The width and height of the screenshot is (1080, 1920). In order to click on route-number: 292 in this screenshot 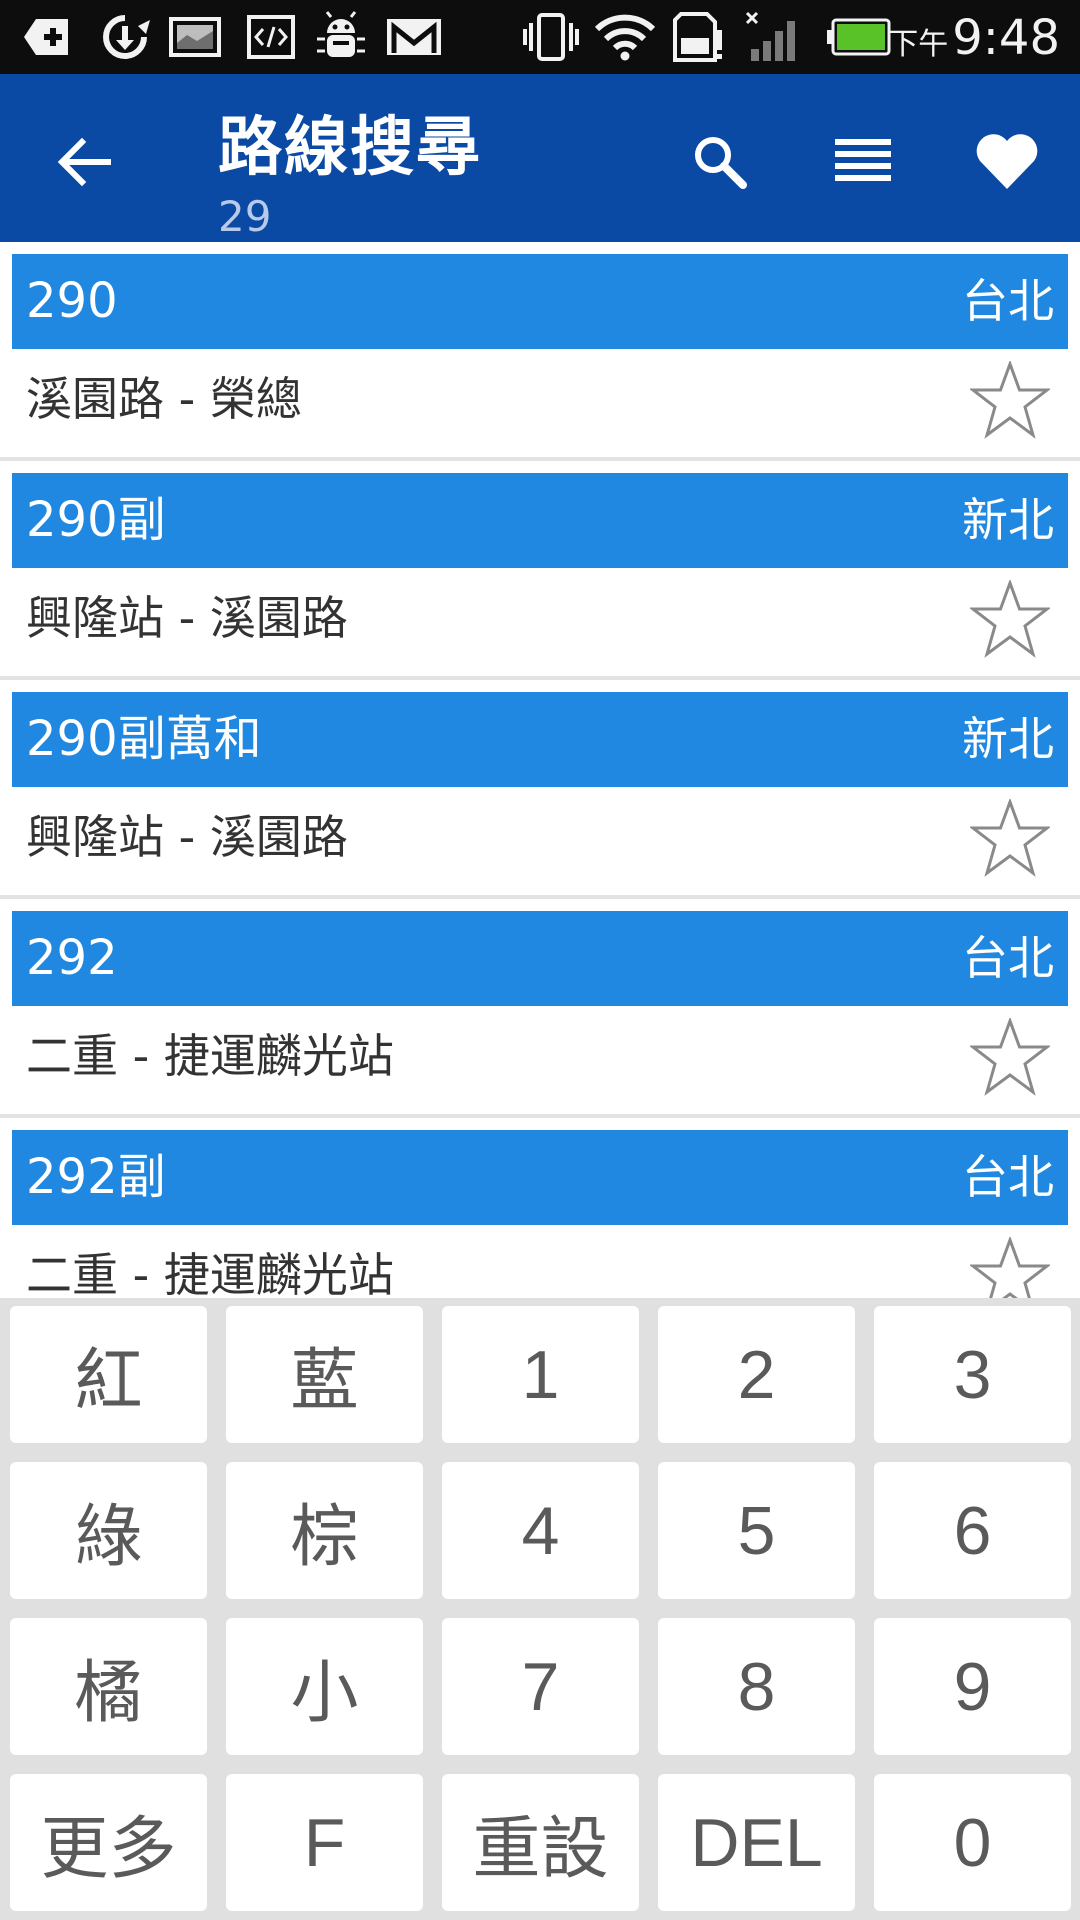, I will do `click(72, 958)`.